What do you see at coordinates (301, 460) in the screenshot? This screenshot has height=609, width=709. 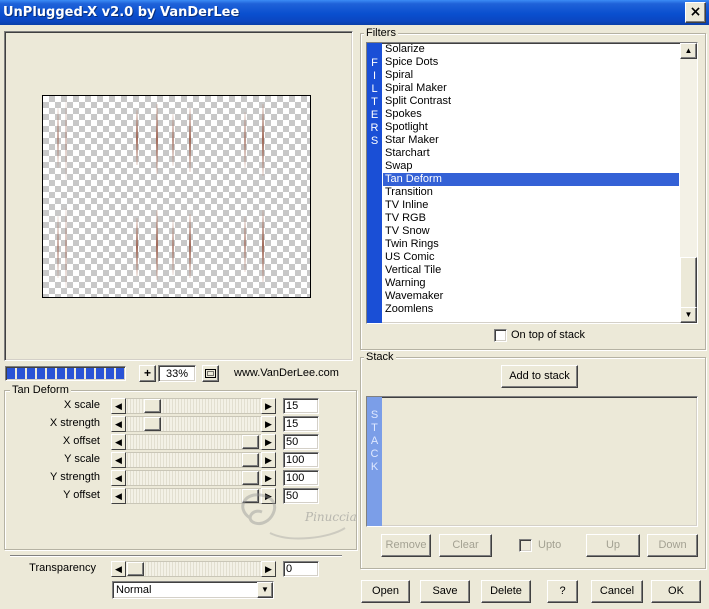 I see `y-scale-input: 100` at bounding box center [301, 460].